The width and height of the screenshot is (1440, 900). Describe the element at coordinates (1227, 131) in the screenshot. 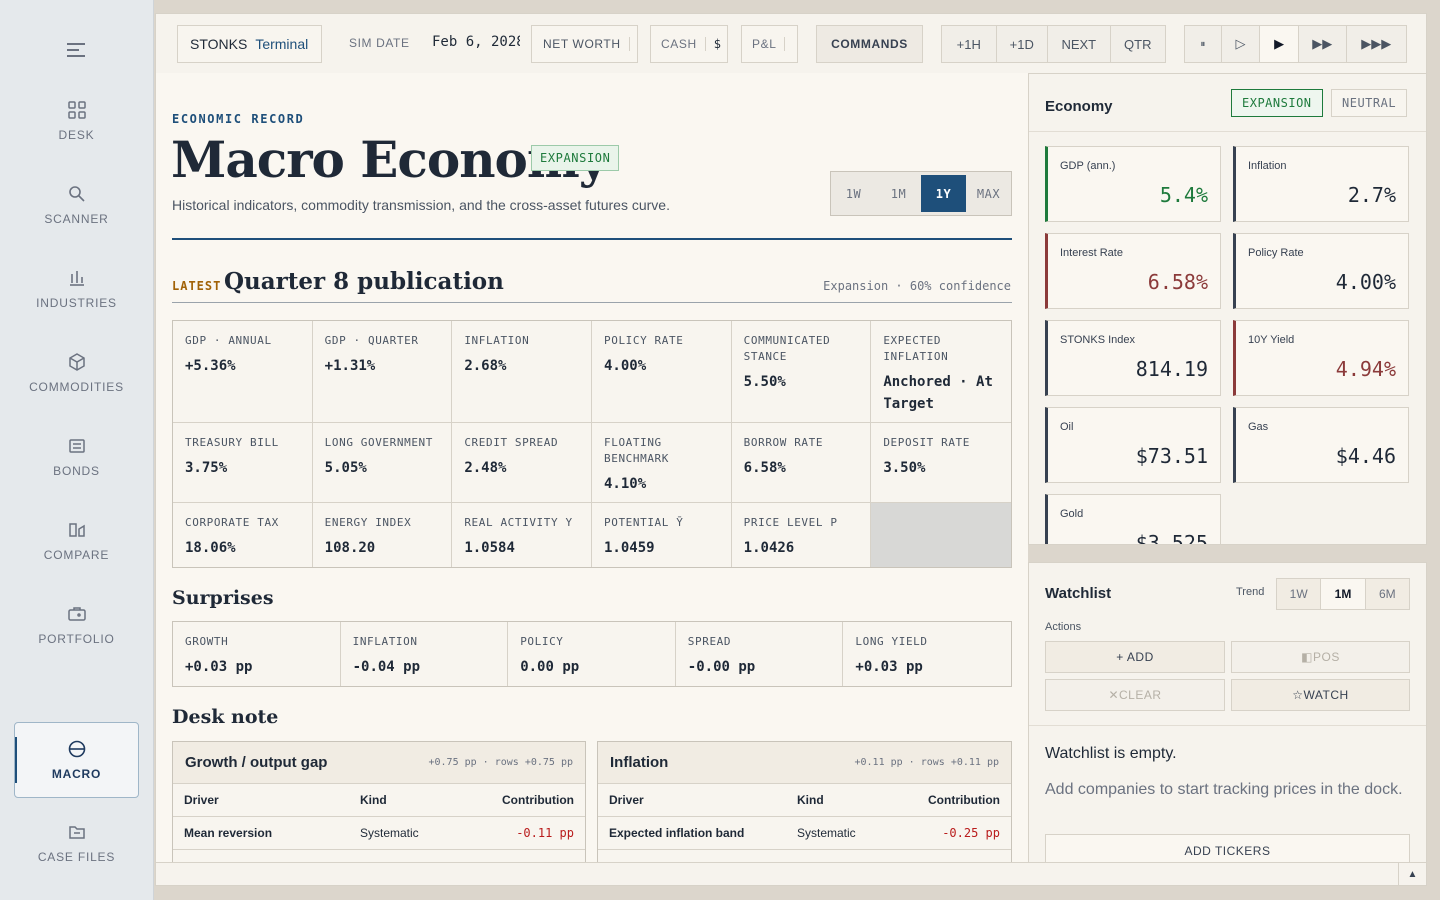

I see `panel-divider` at that location.